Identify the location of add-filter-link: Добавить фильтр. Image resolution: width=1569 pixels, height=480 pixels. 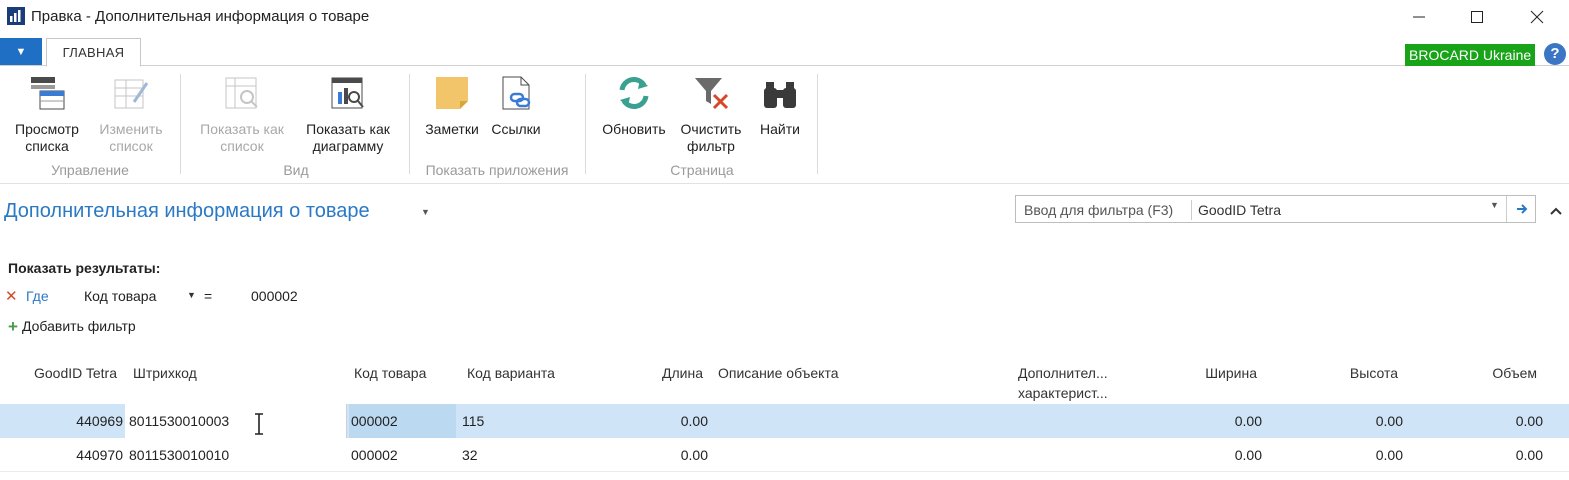
(79, 326).